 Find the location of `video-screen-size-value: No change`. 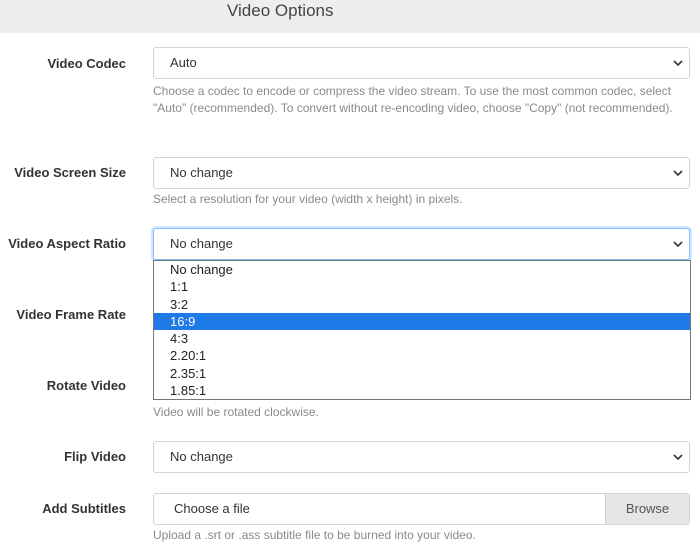

video-screen-size-value: No change is located at coordinates (201, 172).